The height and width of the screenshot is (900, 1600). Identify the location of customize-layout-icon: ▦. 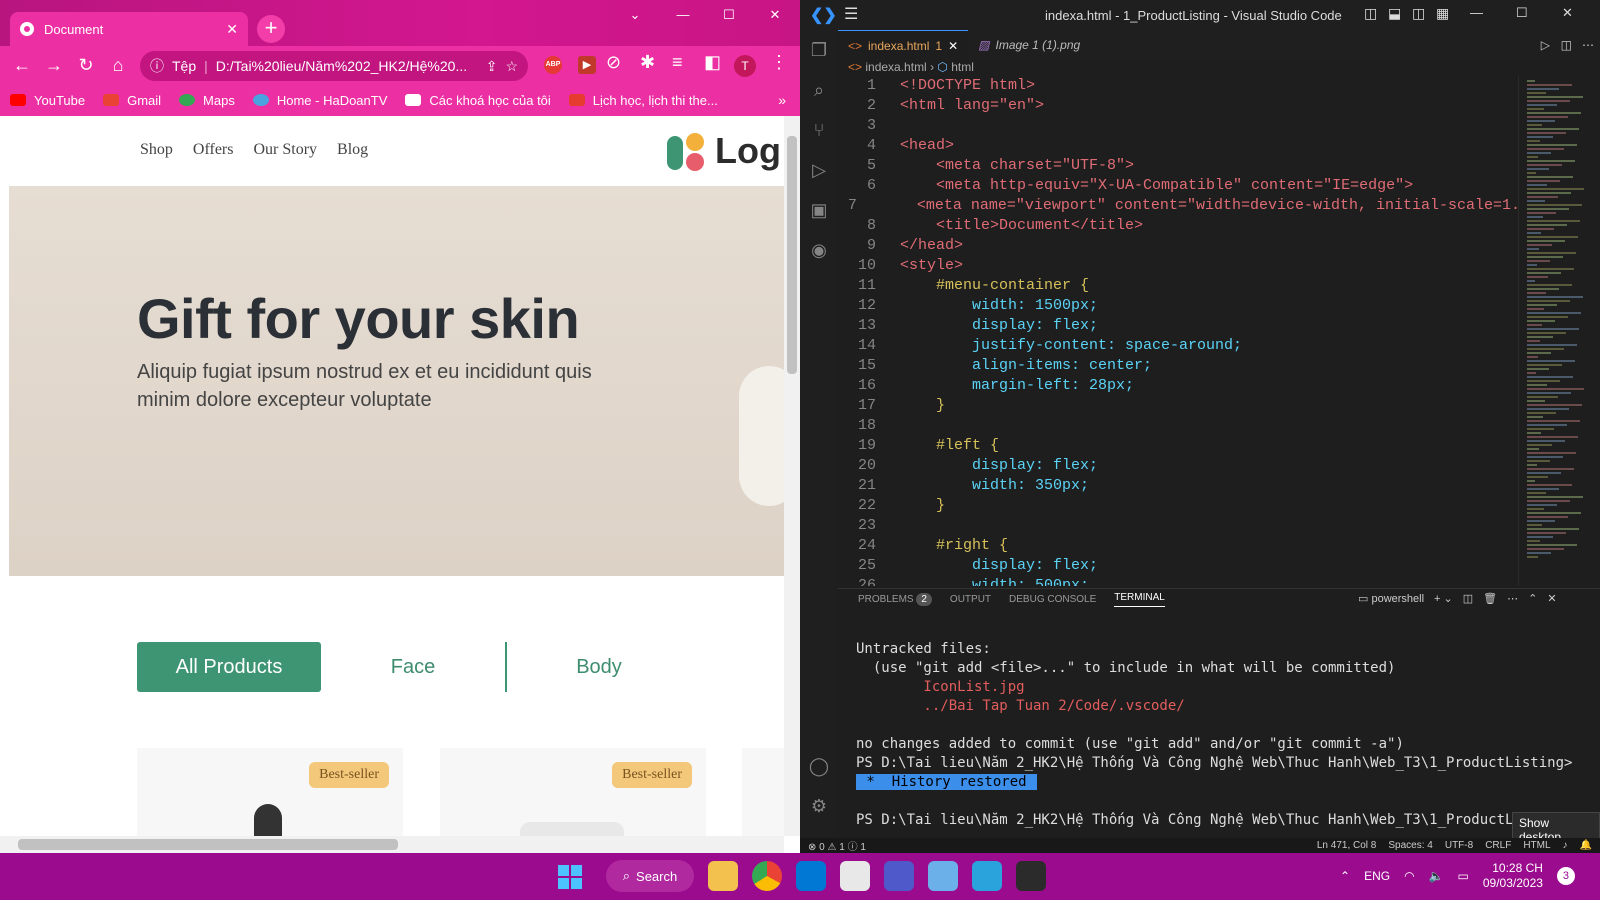
(1442, 13).